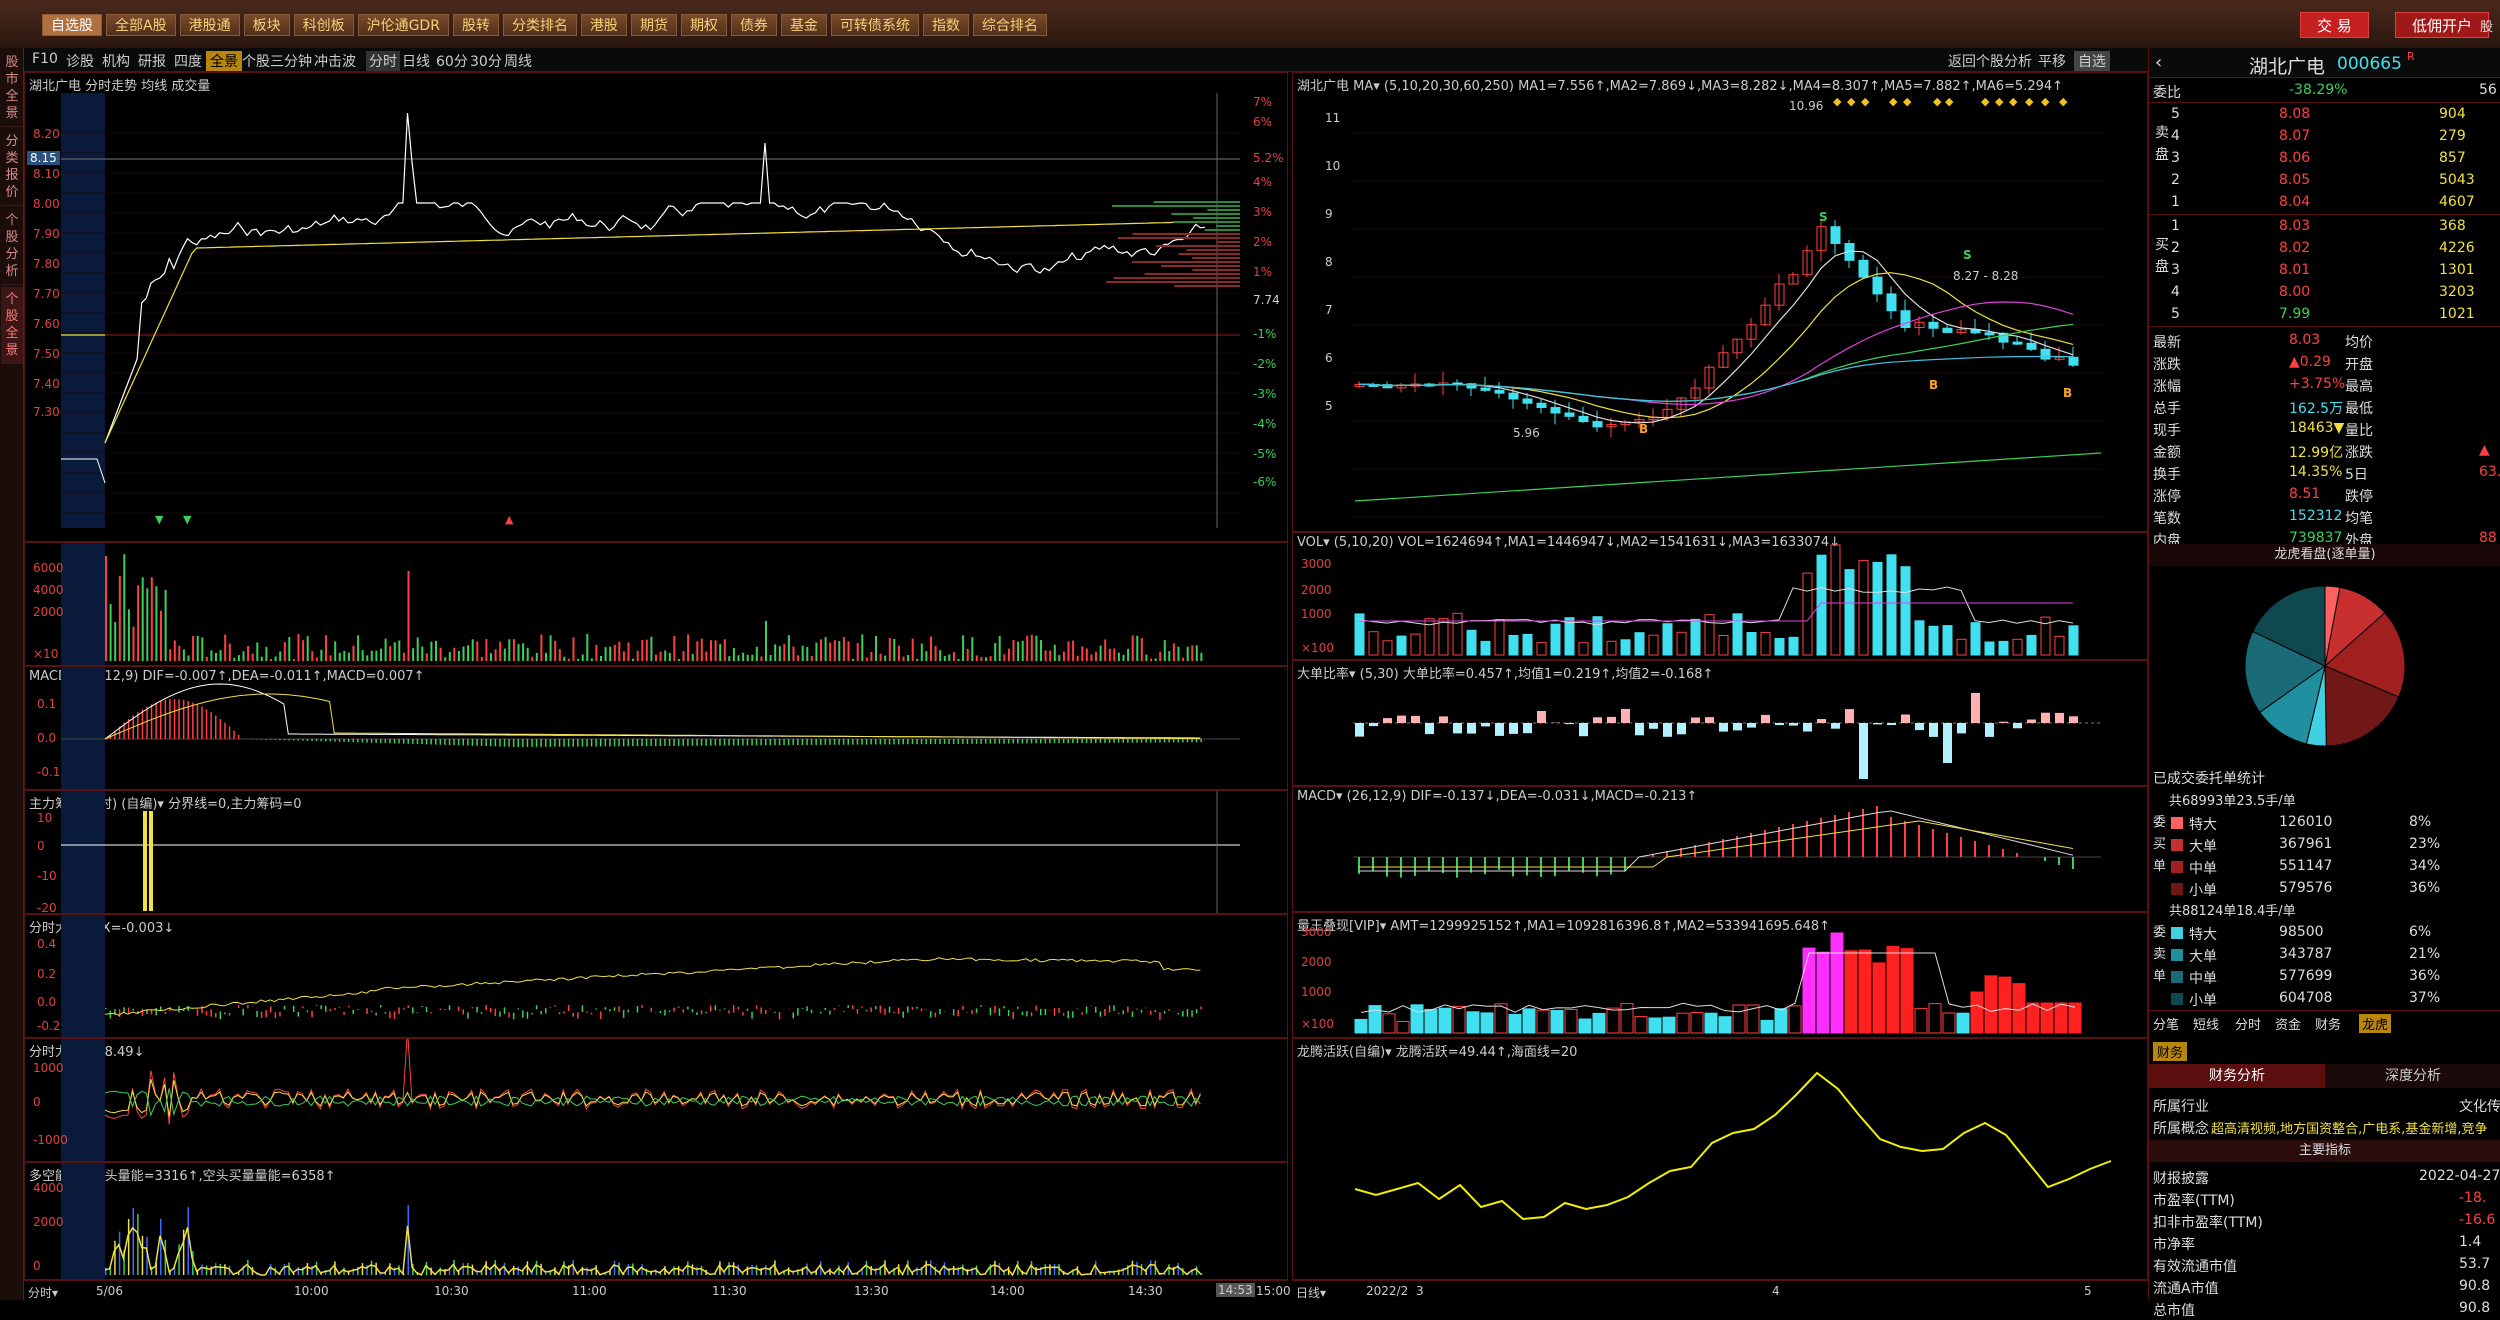 The width and height of the screenshot is (2500, 1320). Describe the element at coordinates (141, 25) in the screenshot. I see `menu-item-1: 全部A股` at that location.